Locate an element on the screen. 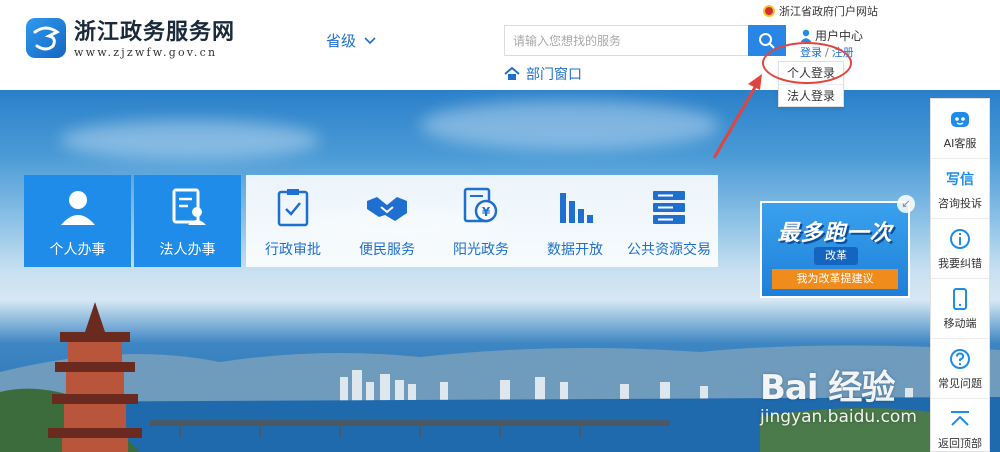 This screenshot has height=452, width=1000. user-icon is located at coordinates (806, 35).